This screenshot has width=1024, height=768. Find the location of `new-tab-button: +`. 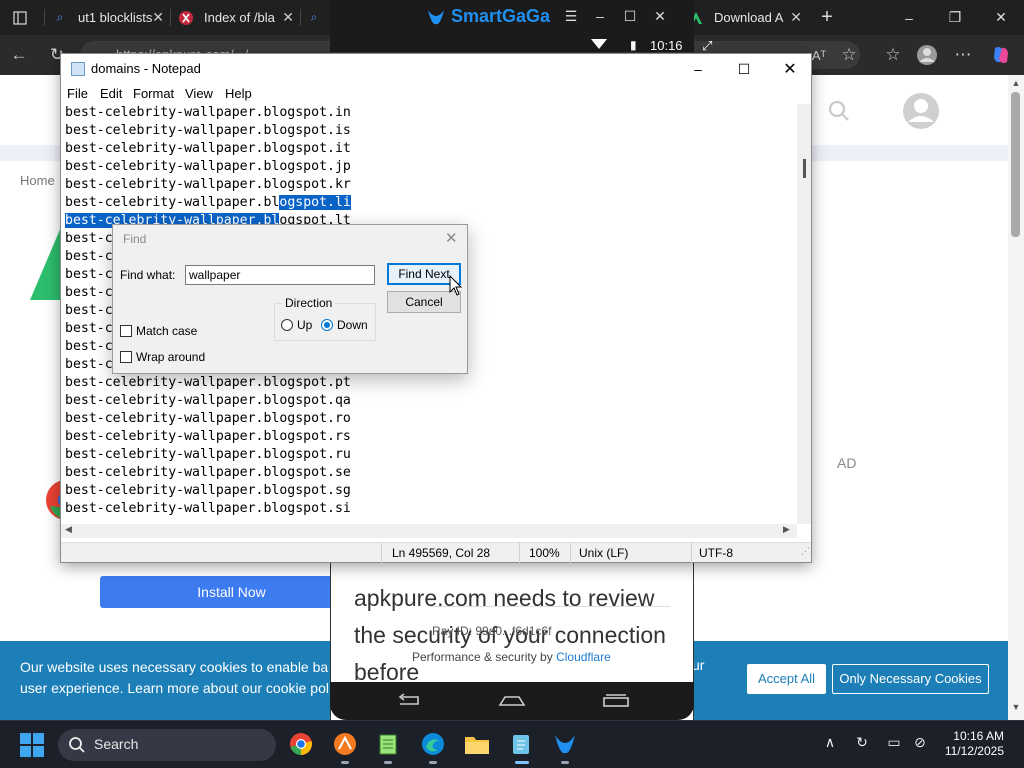

new-tab-button: + is located at coordinates (827, 17).